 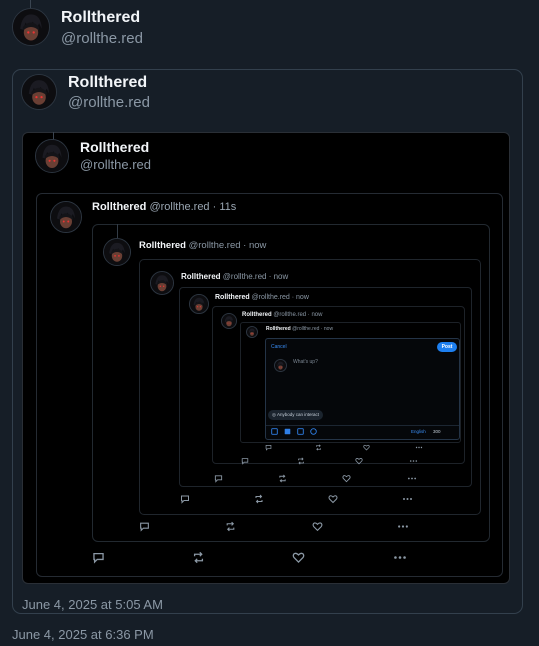 I want to click on language-selector: English, so click(x=418, y=431).